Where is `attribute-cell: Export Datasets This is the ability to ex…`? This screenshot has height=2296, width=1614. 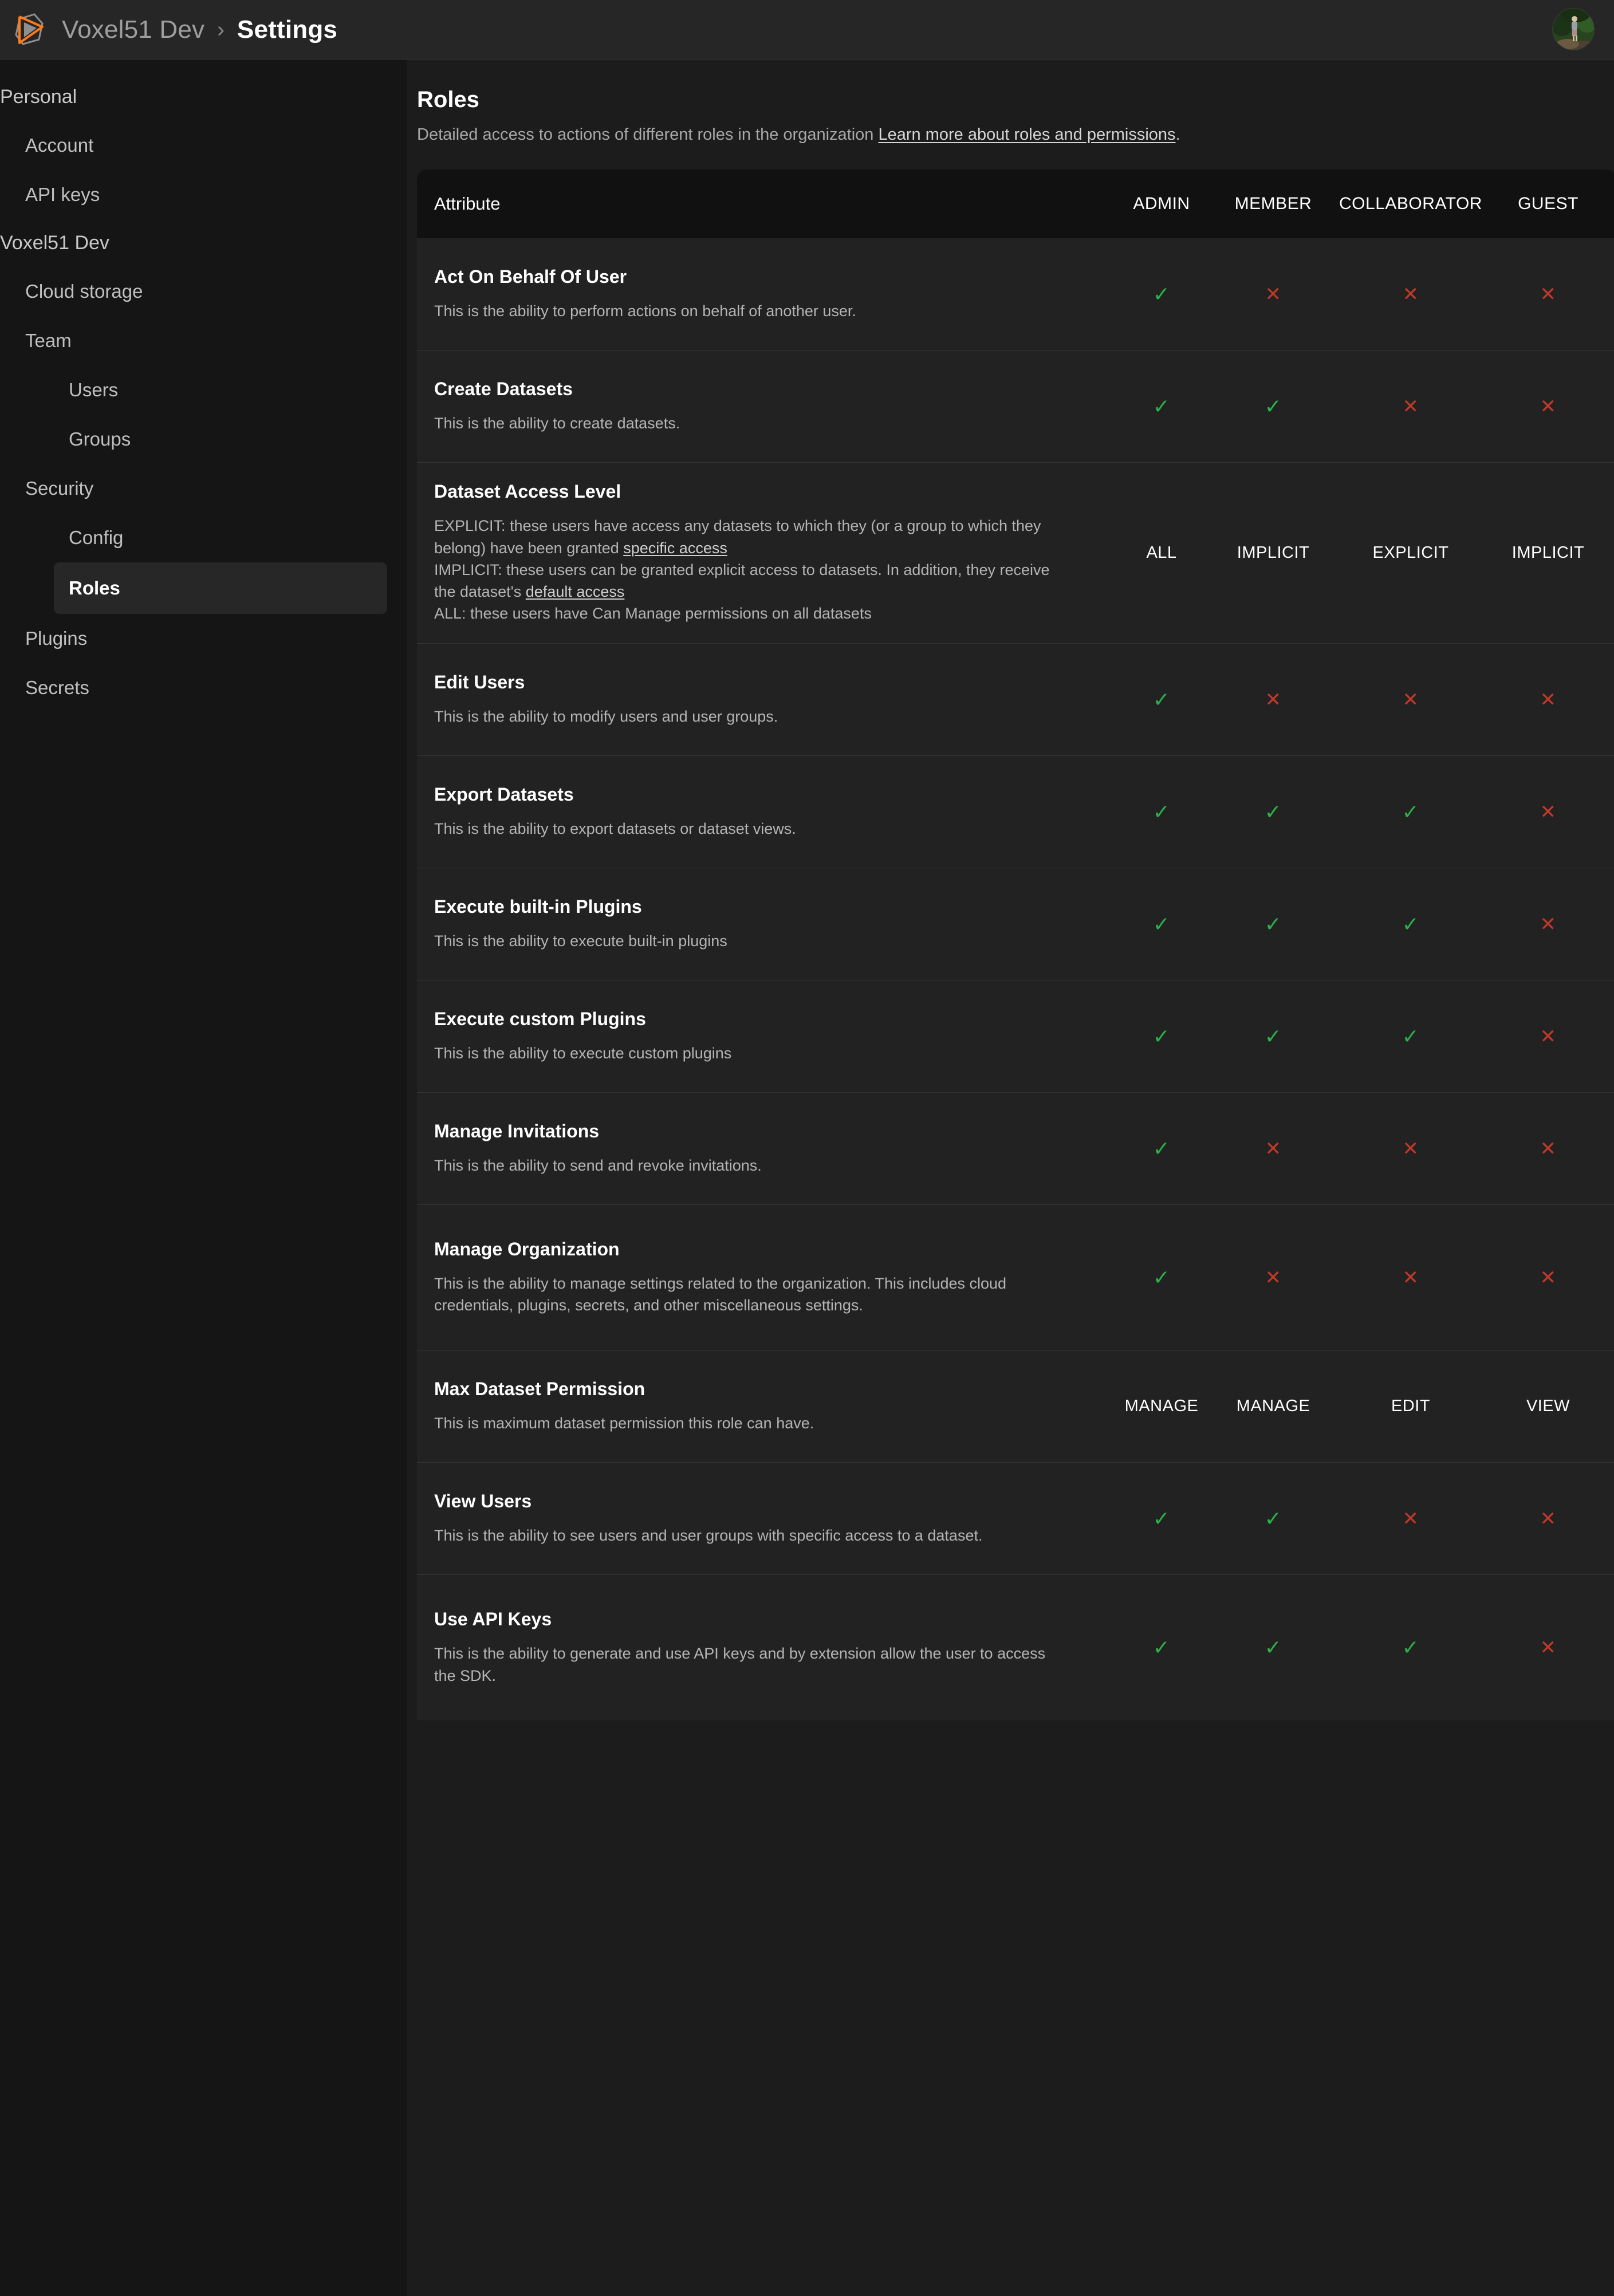 attribute-cell: Export Datasets This is the ability to ex… is located at coordinates (760, 812).